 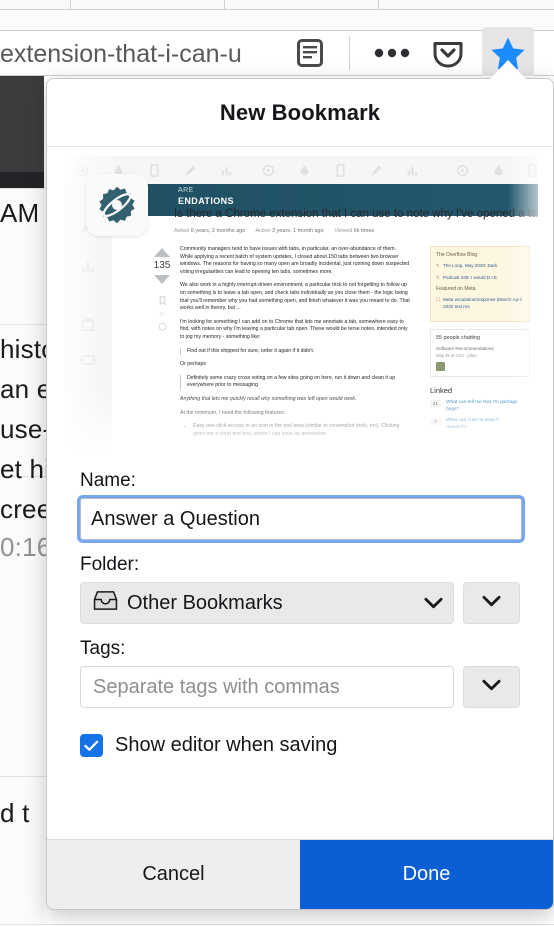 I want to click on preview-post-actions: 10, so click(x=162, y=311).